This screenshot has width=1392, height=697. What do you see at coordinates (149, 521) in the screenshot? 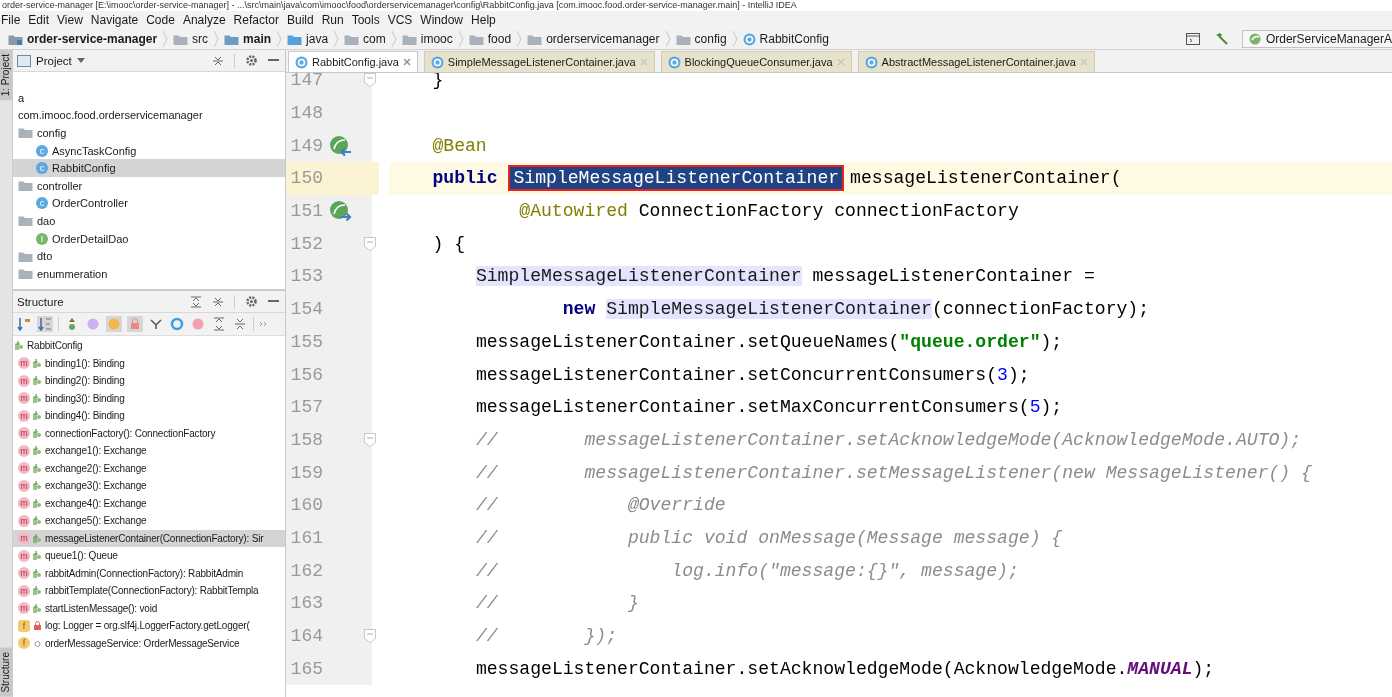
I see `structure-item: m exchange5(): Exchange` at bounding box center [149, 521].